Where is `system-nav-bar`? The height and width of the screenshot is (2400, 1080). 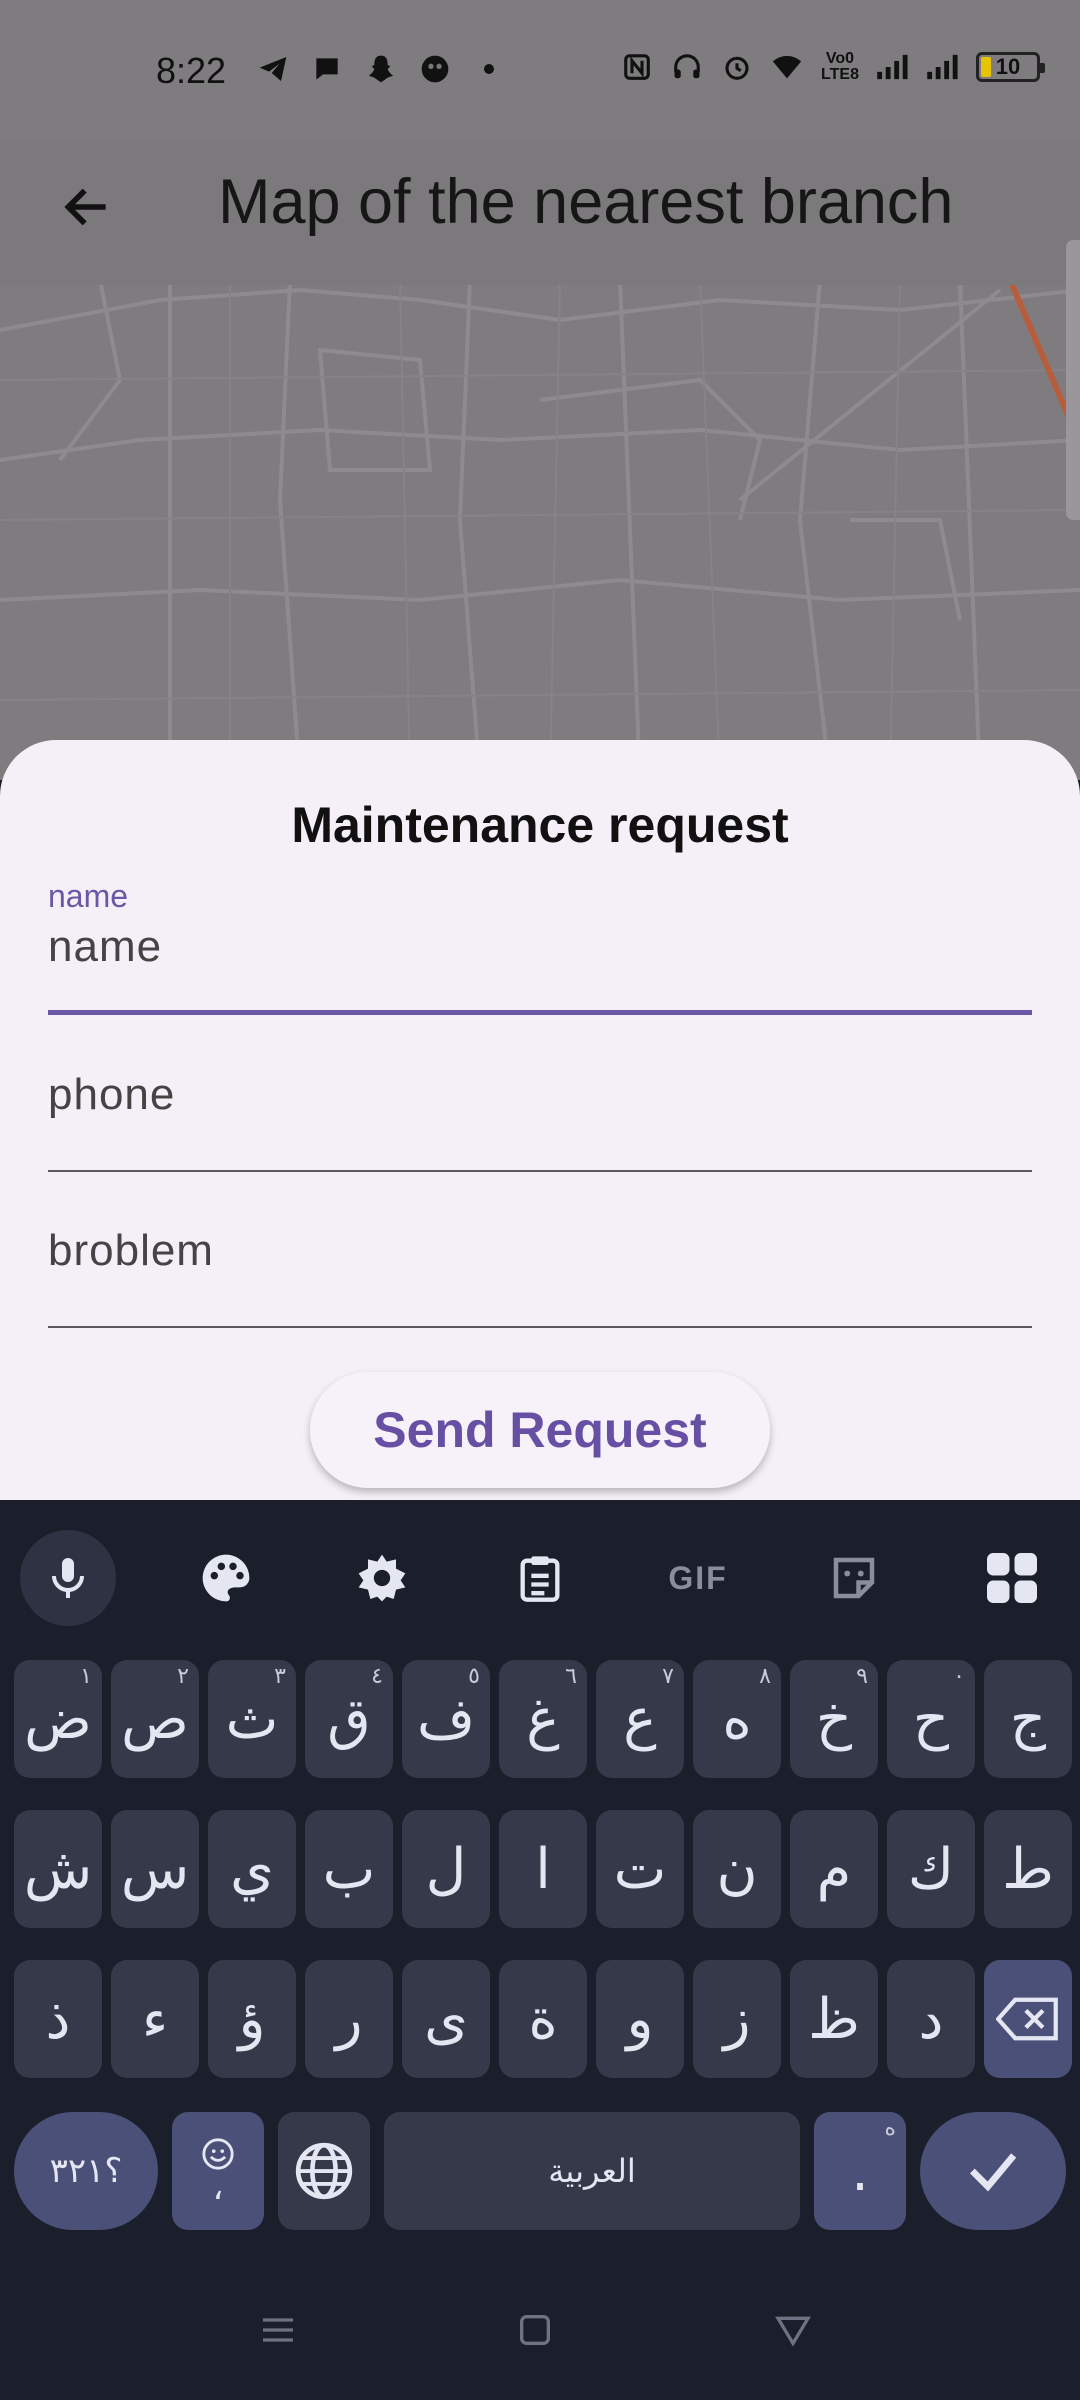 system-nav-bar is located at coordinates (540, 2330).